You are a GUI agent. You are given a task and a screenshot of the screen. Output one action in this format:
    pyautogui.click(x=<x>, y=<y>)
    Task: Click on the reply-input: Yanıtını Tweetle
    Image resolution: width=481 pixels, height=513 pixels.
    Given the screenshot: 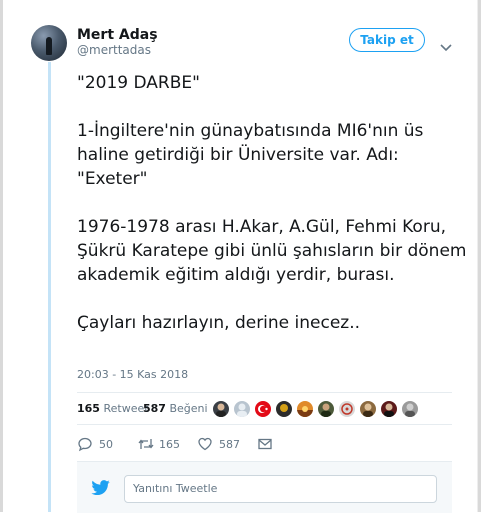 What is the action you would take?
    pyautogui.click(x=280, y=489)
    